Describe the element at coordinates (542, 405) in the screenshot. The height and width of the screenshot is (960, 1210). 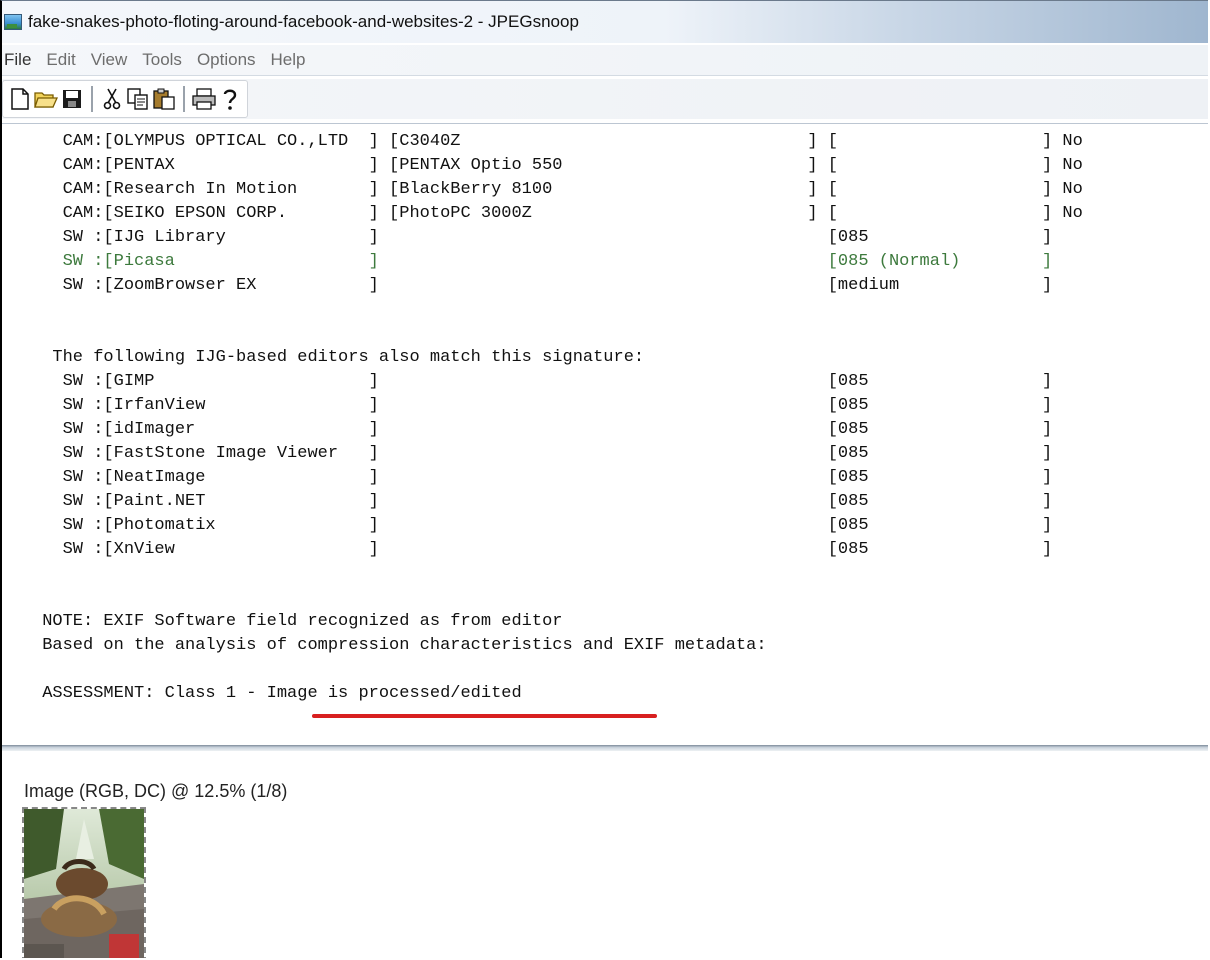
I see `output-line: SW :[IrfanView ] [085 ]` at that location.